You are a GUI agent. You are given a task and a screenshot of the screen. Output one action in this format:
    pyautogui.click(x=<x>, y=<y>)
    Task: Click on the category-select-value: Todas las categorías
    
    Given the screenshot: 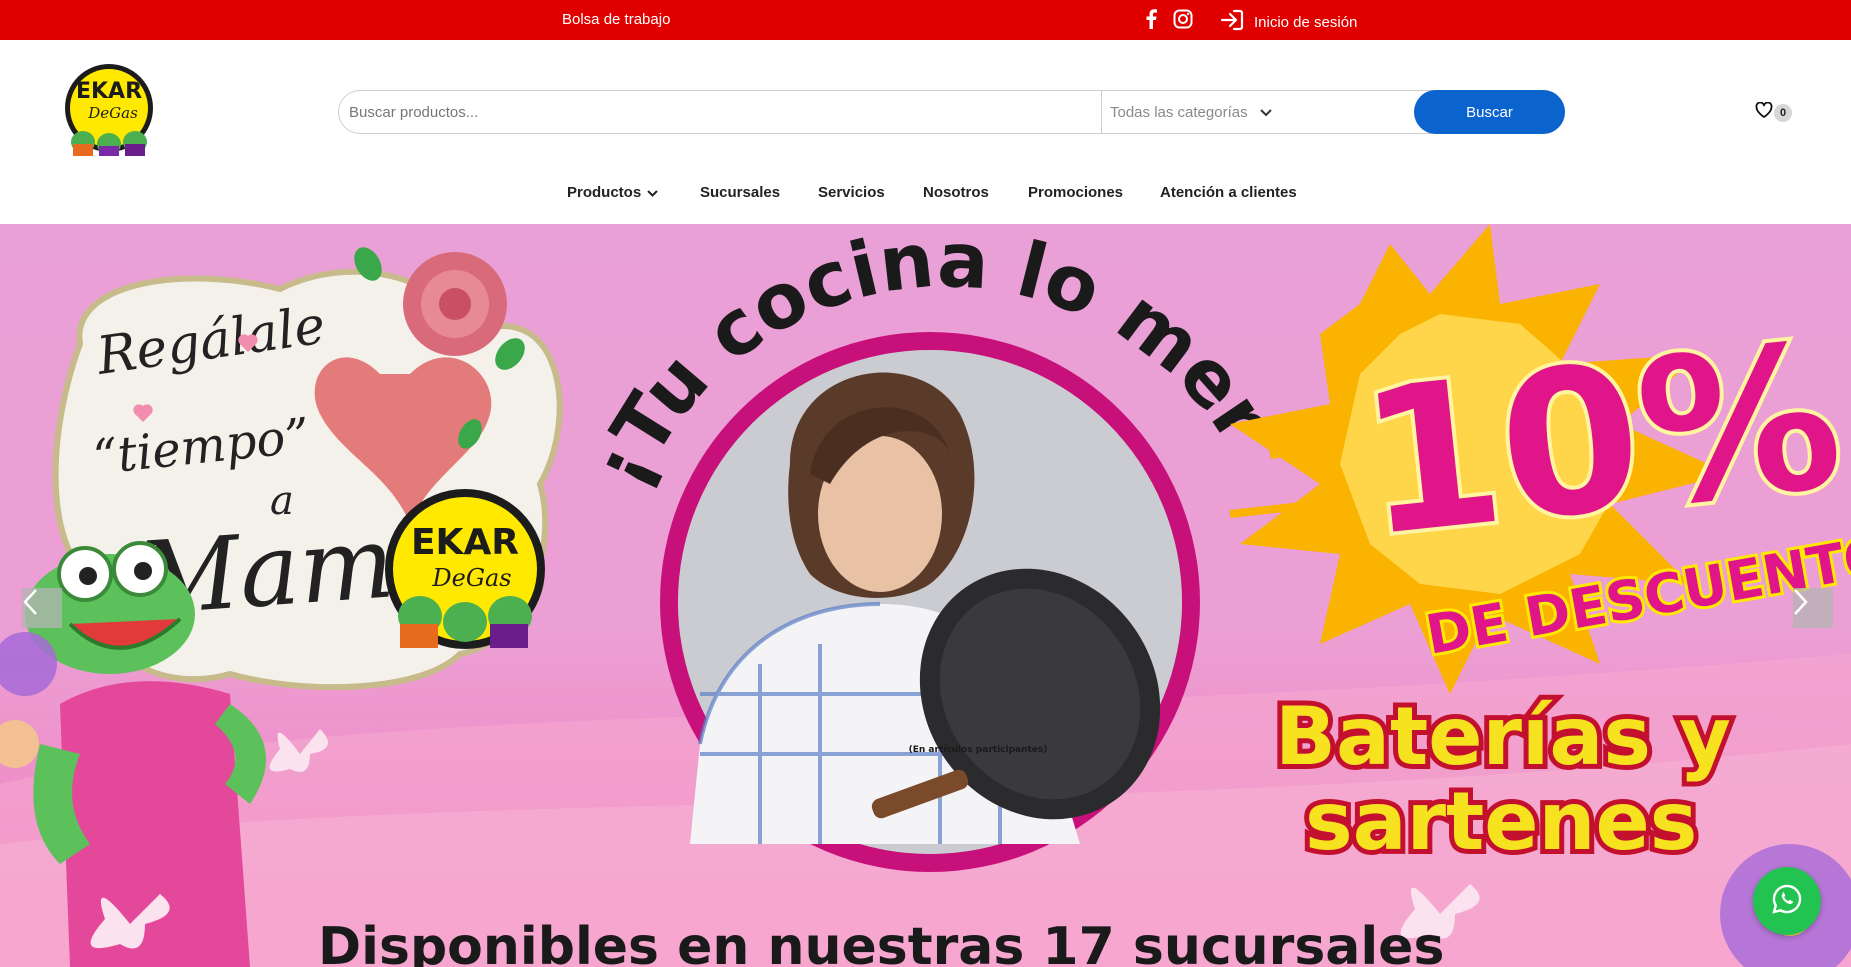 What is the action you would take?
    pyautogui.click(x=1179, y=112)
    